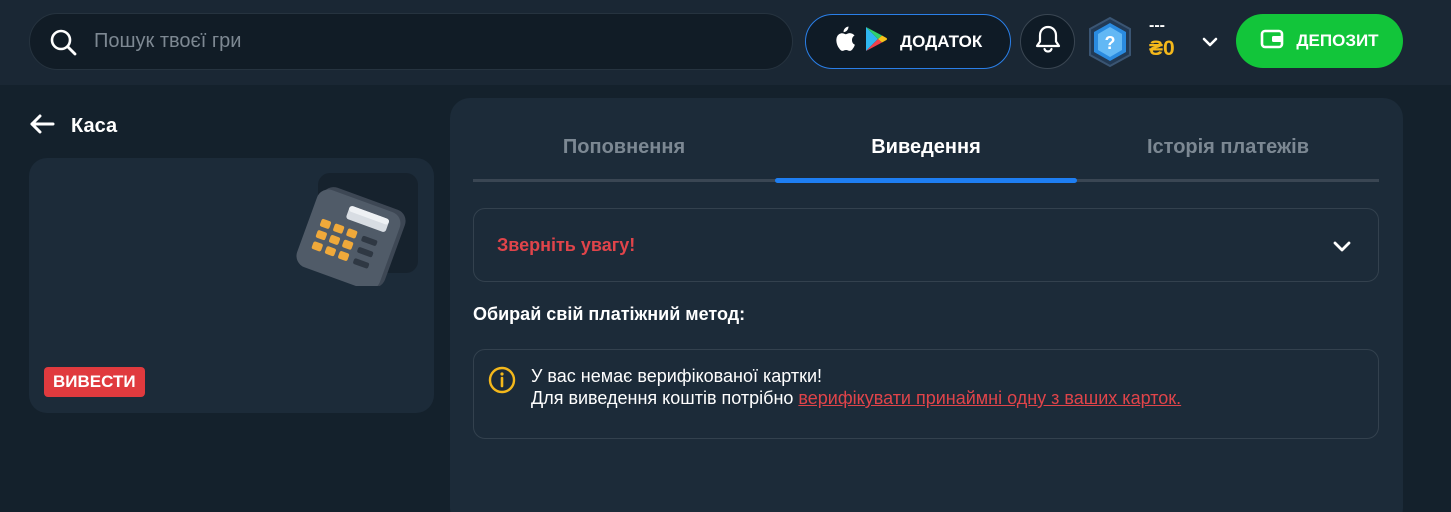 The width and height of the screenshot is (1451, 512). I want to click on app-download-label: ДОДАТОК, so click(941, 41).